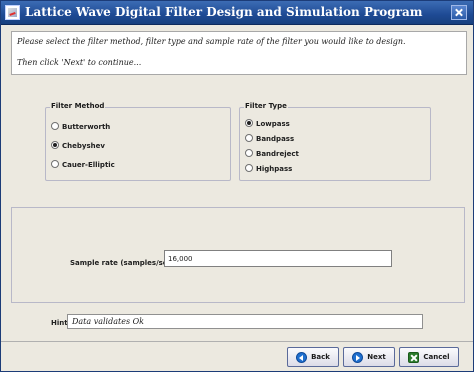  Describe the element at coordinates (86, 127) in the screenshot. I see `radio-label: Butterworth` at that location.